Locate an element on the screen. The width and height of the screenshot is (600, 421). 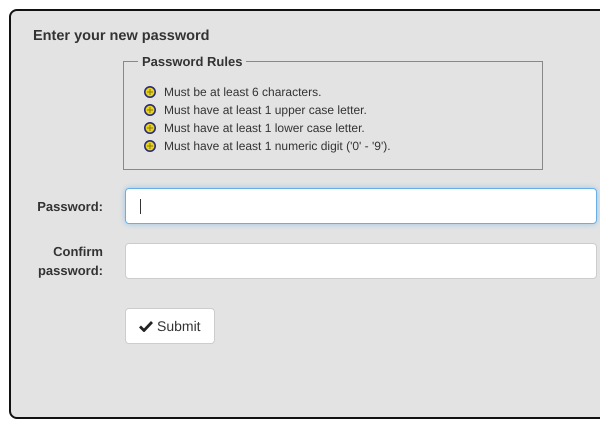
rule-text: Must have at least 1 upper case letter. is located at coordinates (265, 110).